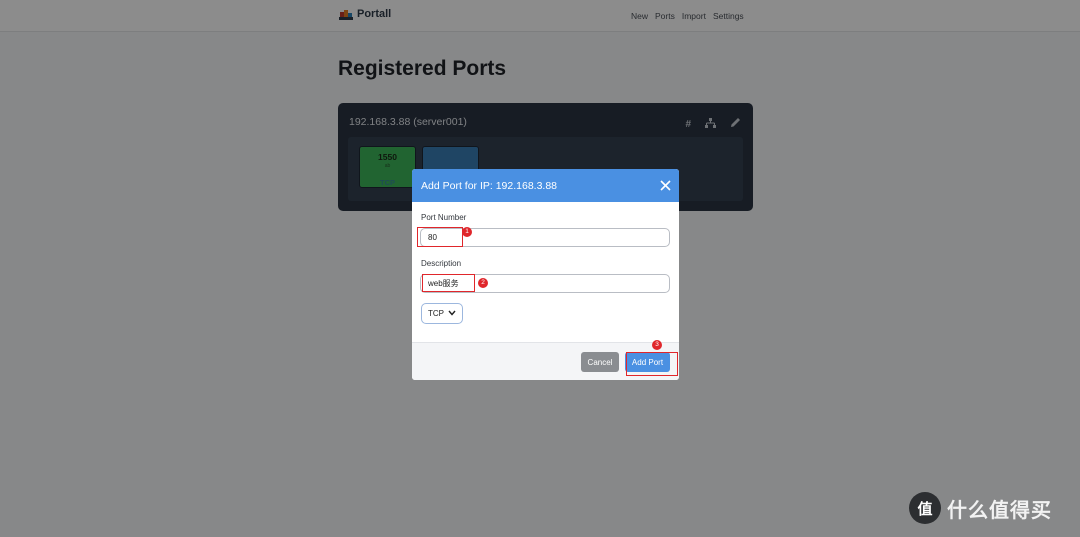  I want to click on watermark: 值 什么值得买, so click(980, 508).